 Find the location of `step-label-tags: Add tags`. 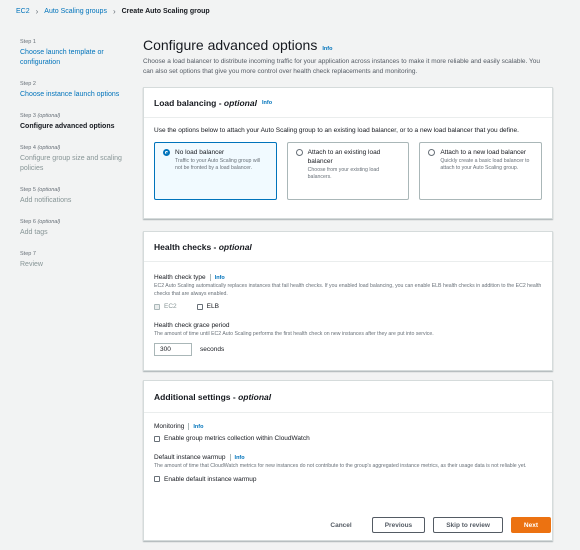

step-label-tags: Add tags is located at coordinates (34, 232).